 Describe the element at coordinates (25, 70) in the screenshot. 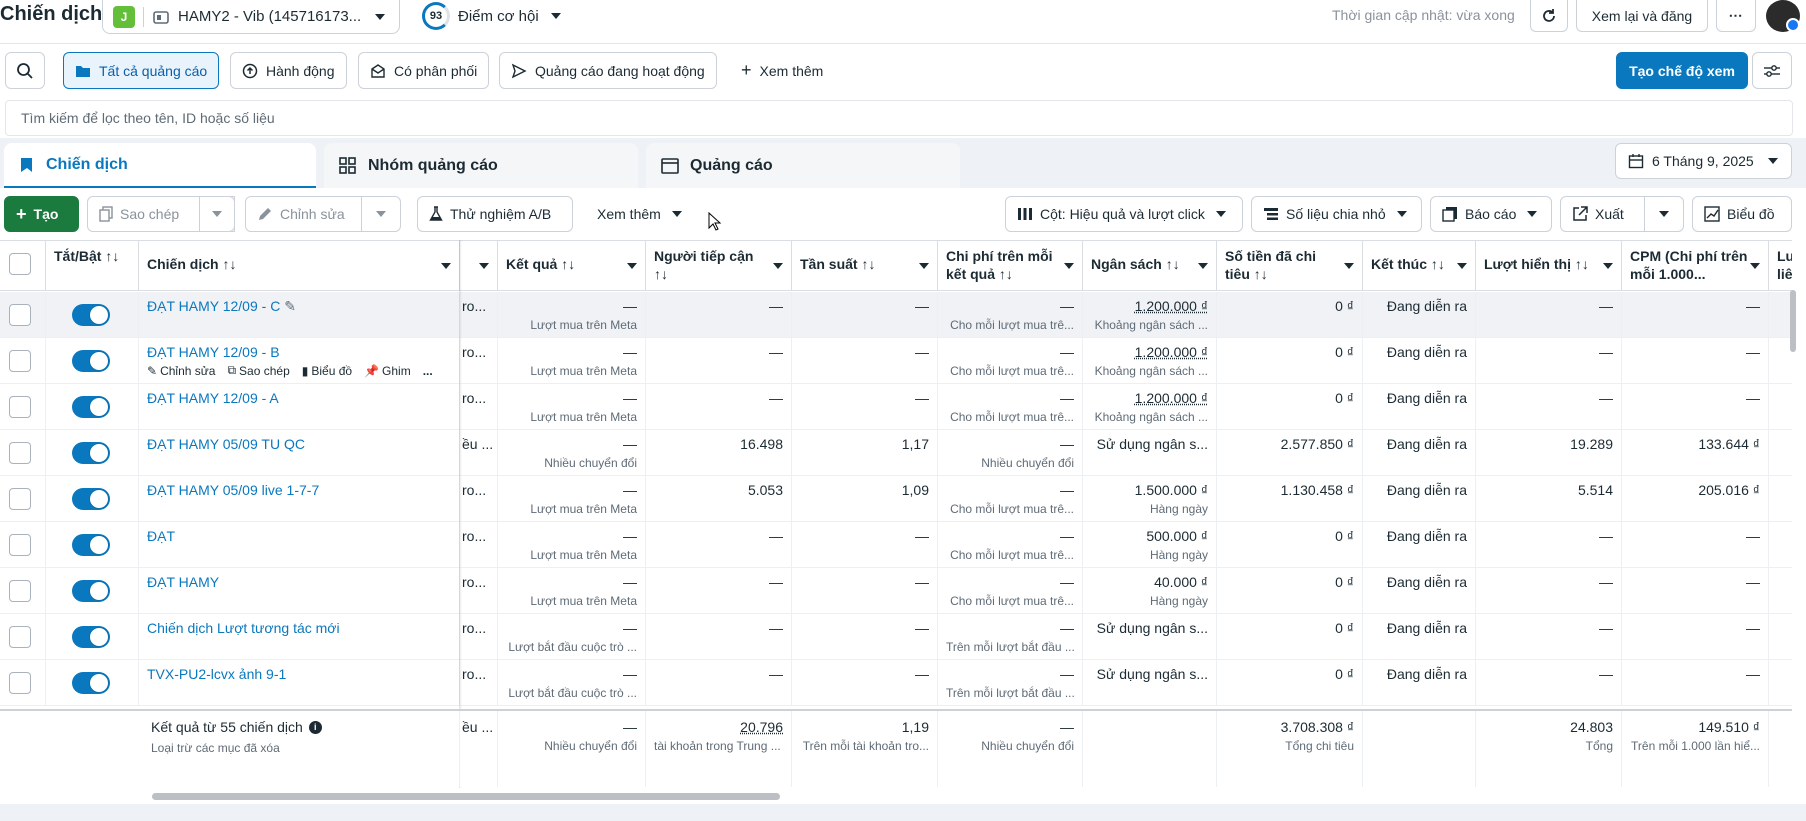

I see `search-button` at that location.